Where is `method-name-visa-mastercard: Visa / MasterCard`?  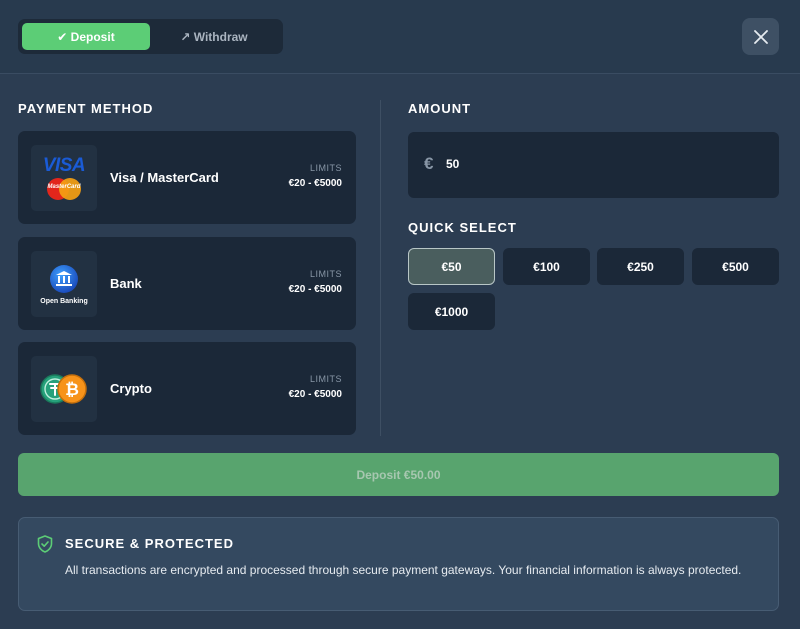 method-name-visa-mastercard: Visa / MasterCard is located at coordinates (164, 177).